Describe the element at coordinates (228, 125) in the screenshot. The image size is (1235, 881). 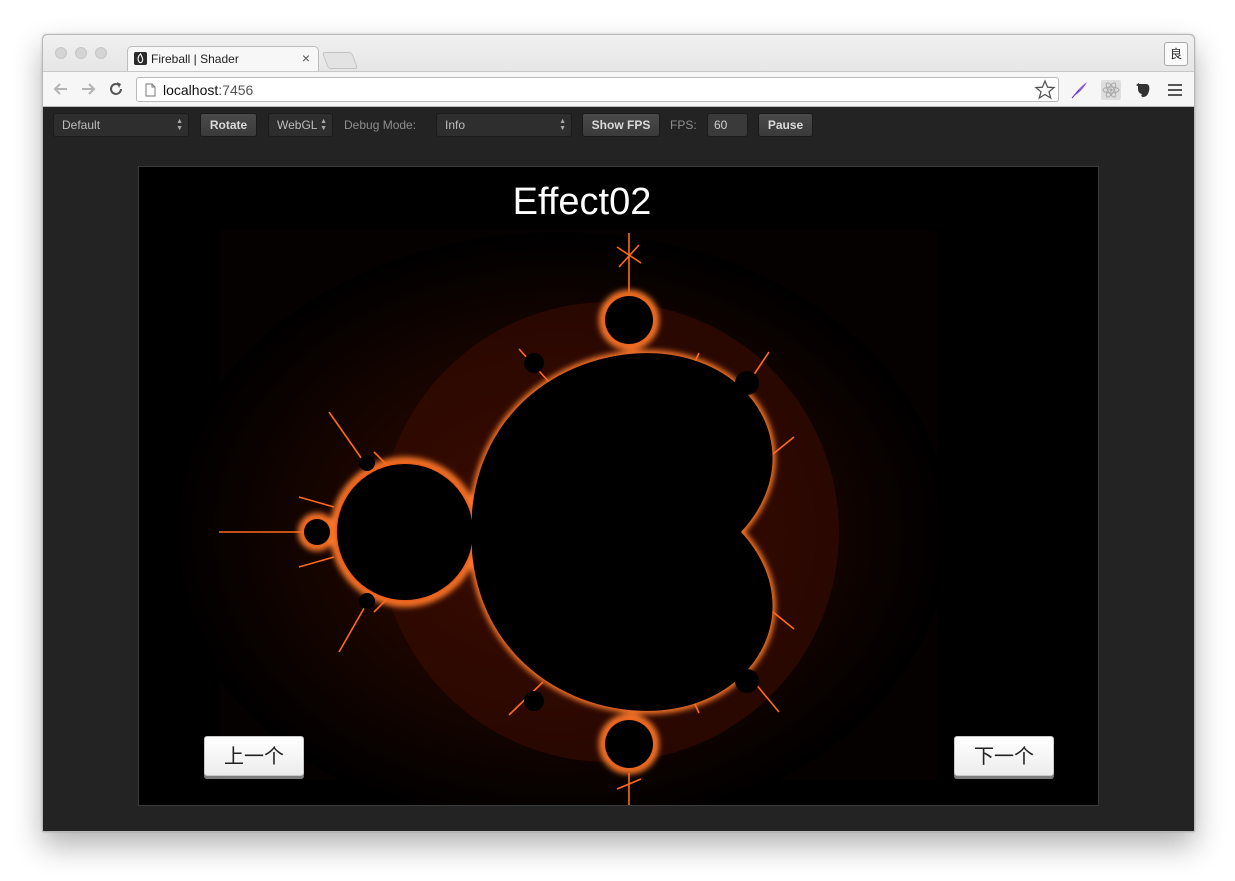
I see `rotate-button: Rotate` at that location.